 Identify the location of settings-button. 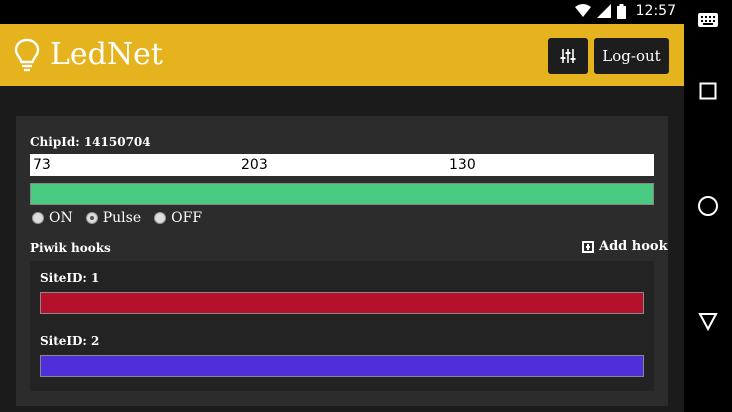
(568, 56).